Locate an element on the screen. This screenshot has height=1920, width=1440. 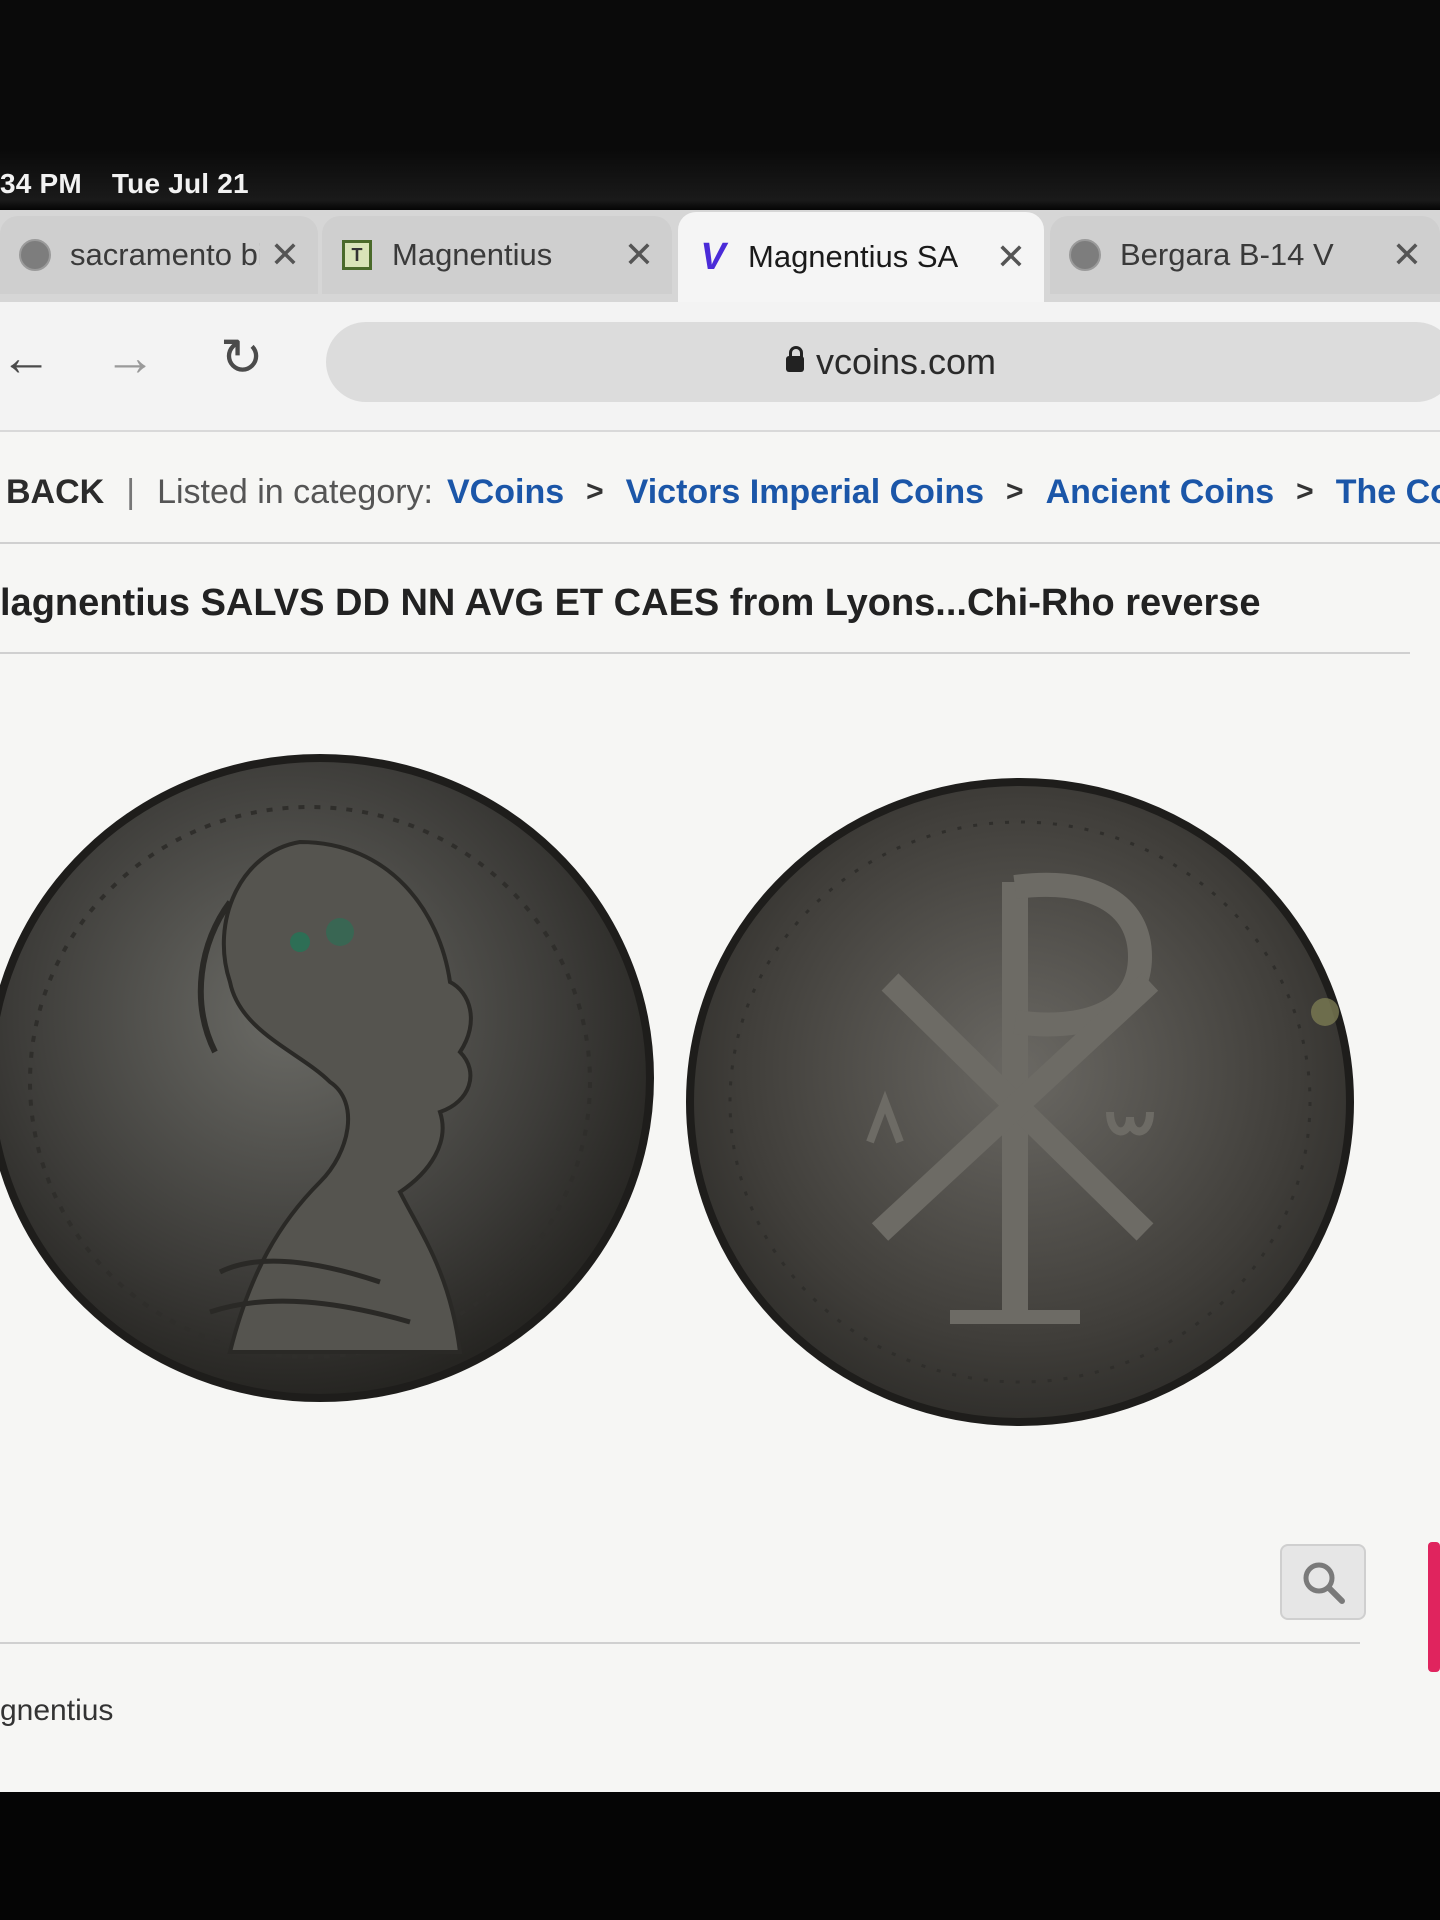
site-favicon-icon: T is located at coordinates (357, 255).